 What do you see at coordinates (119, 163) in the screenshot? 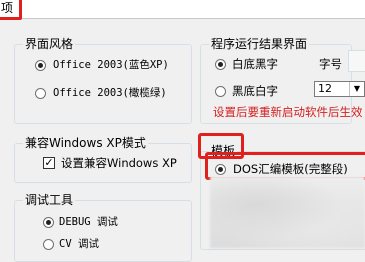
I see `compat-checkbox-label: 设置兼容Windows XP` at bounding box center [119, 163].